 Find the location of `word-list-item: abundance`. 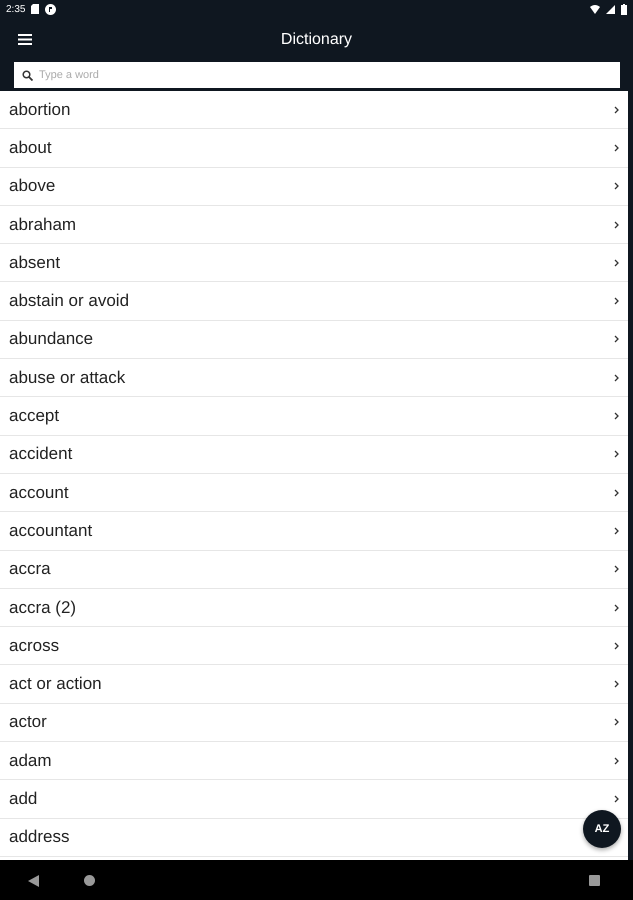

word-list-item: abundance is located at coordinates (314, 340).